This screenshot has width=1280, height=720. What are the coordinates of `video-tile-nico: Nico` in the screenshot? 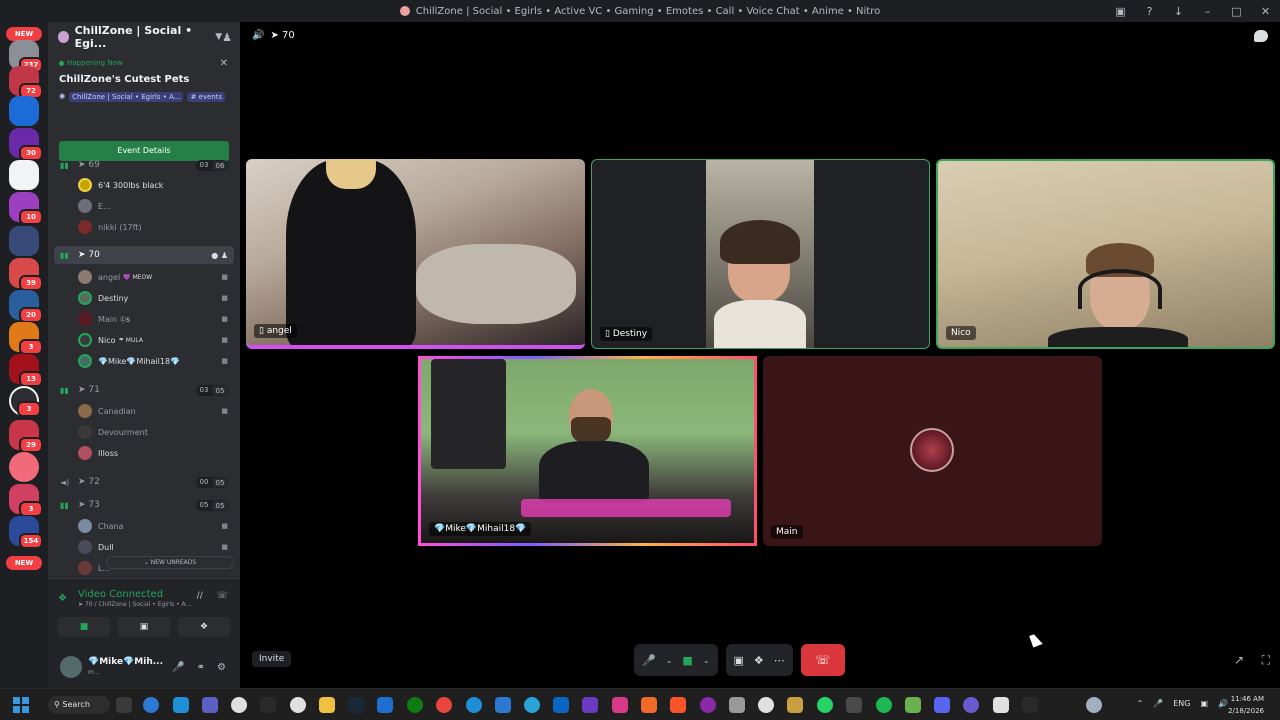 It's located at (1105, 254).